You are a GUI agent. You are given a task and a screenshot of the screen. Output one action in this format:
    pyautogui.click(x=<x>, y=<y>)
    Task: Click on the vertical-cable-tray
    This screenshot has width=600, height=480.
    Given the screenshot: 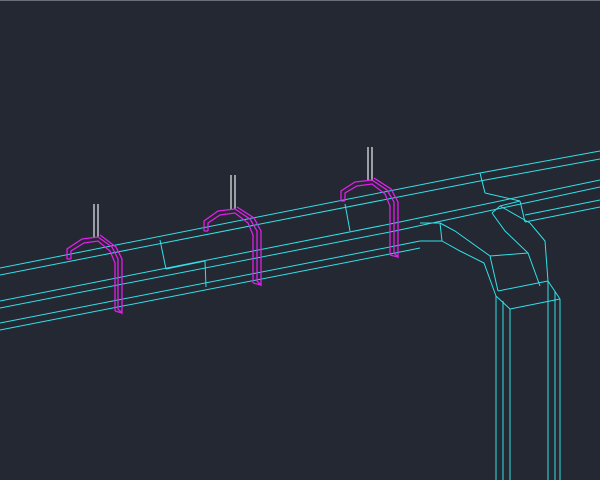 What is the action you would take?
    pyautogui.click(x=528, y=380)
    